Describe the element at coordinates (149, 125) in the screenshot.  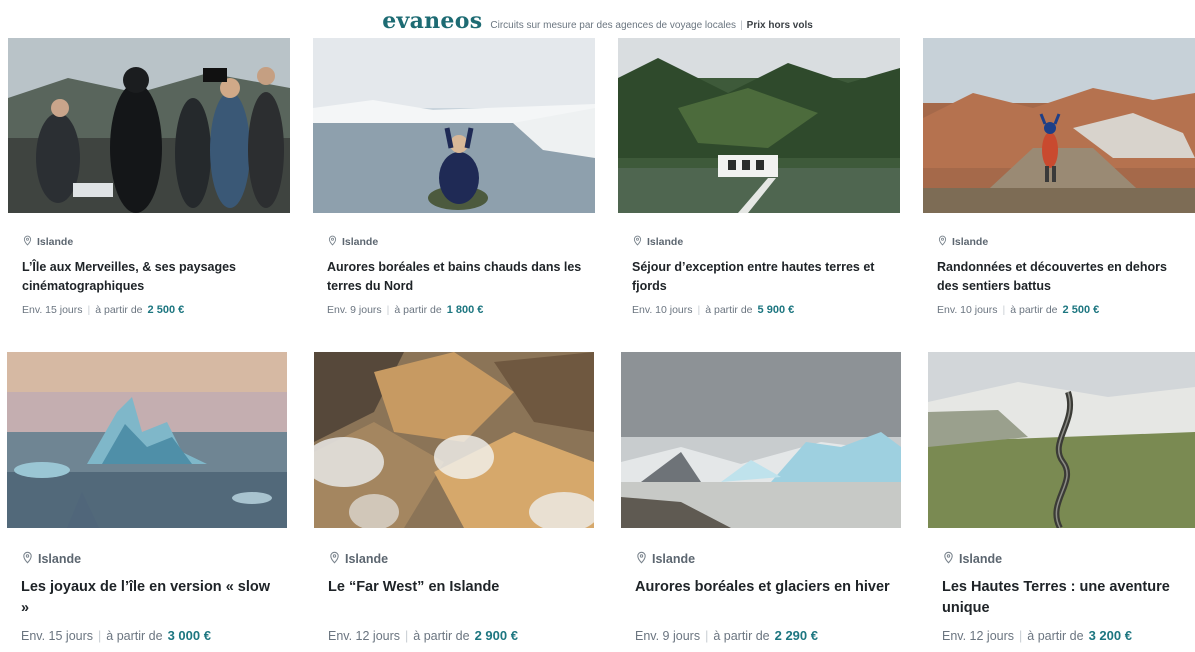
I see `trip-photo-film-crew` at that location.